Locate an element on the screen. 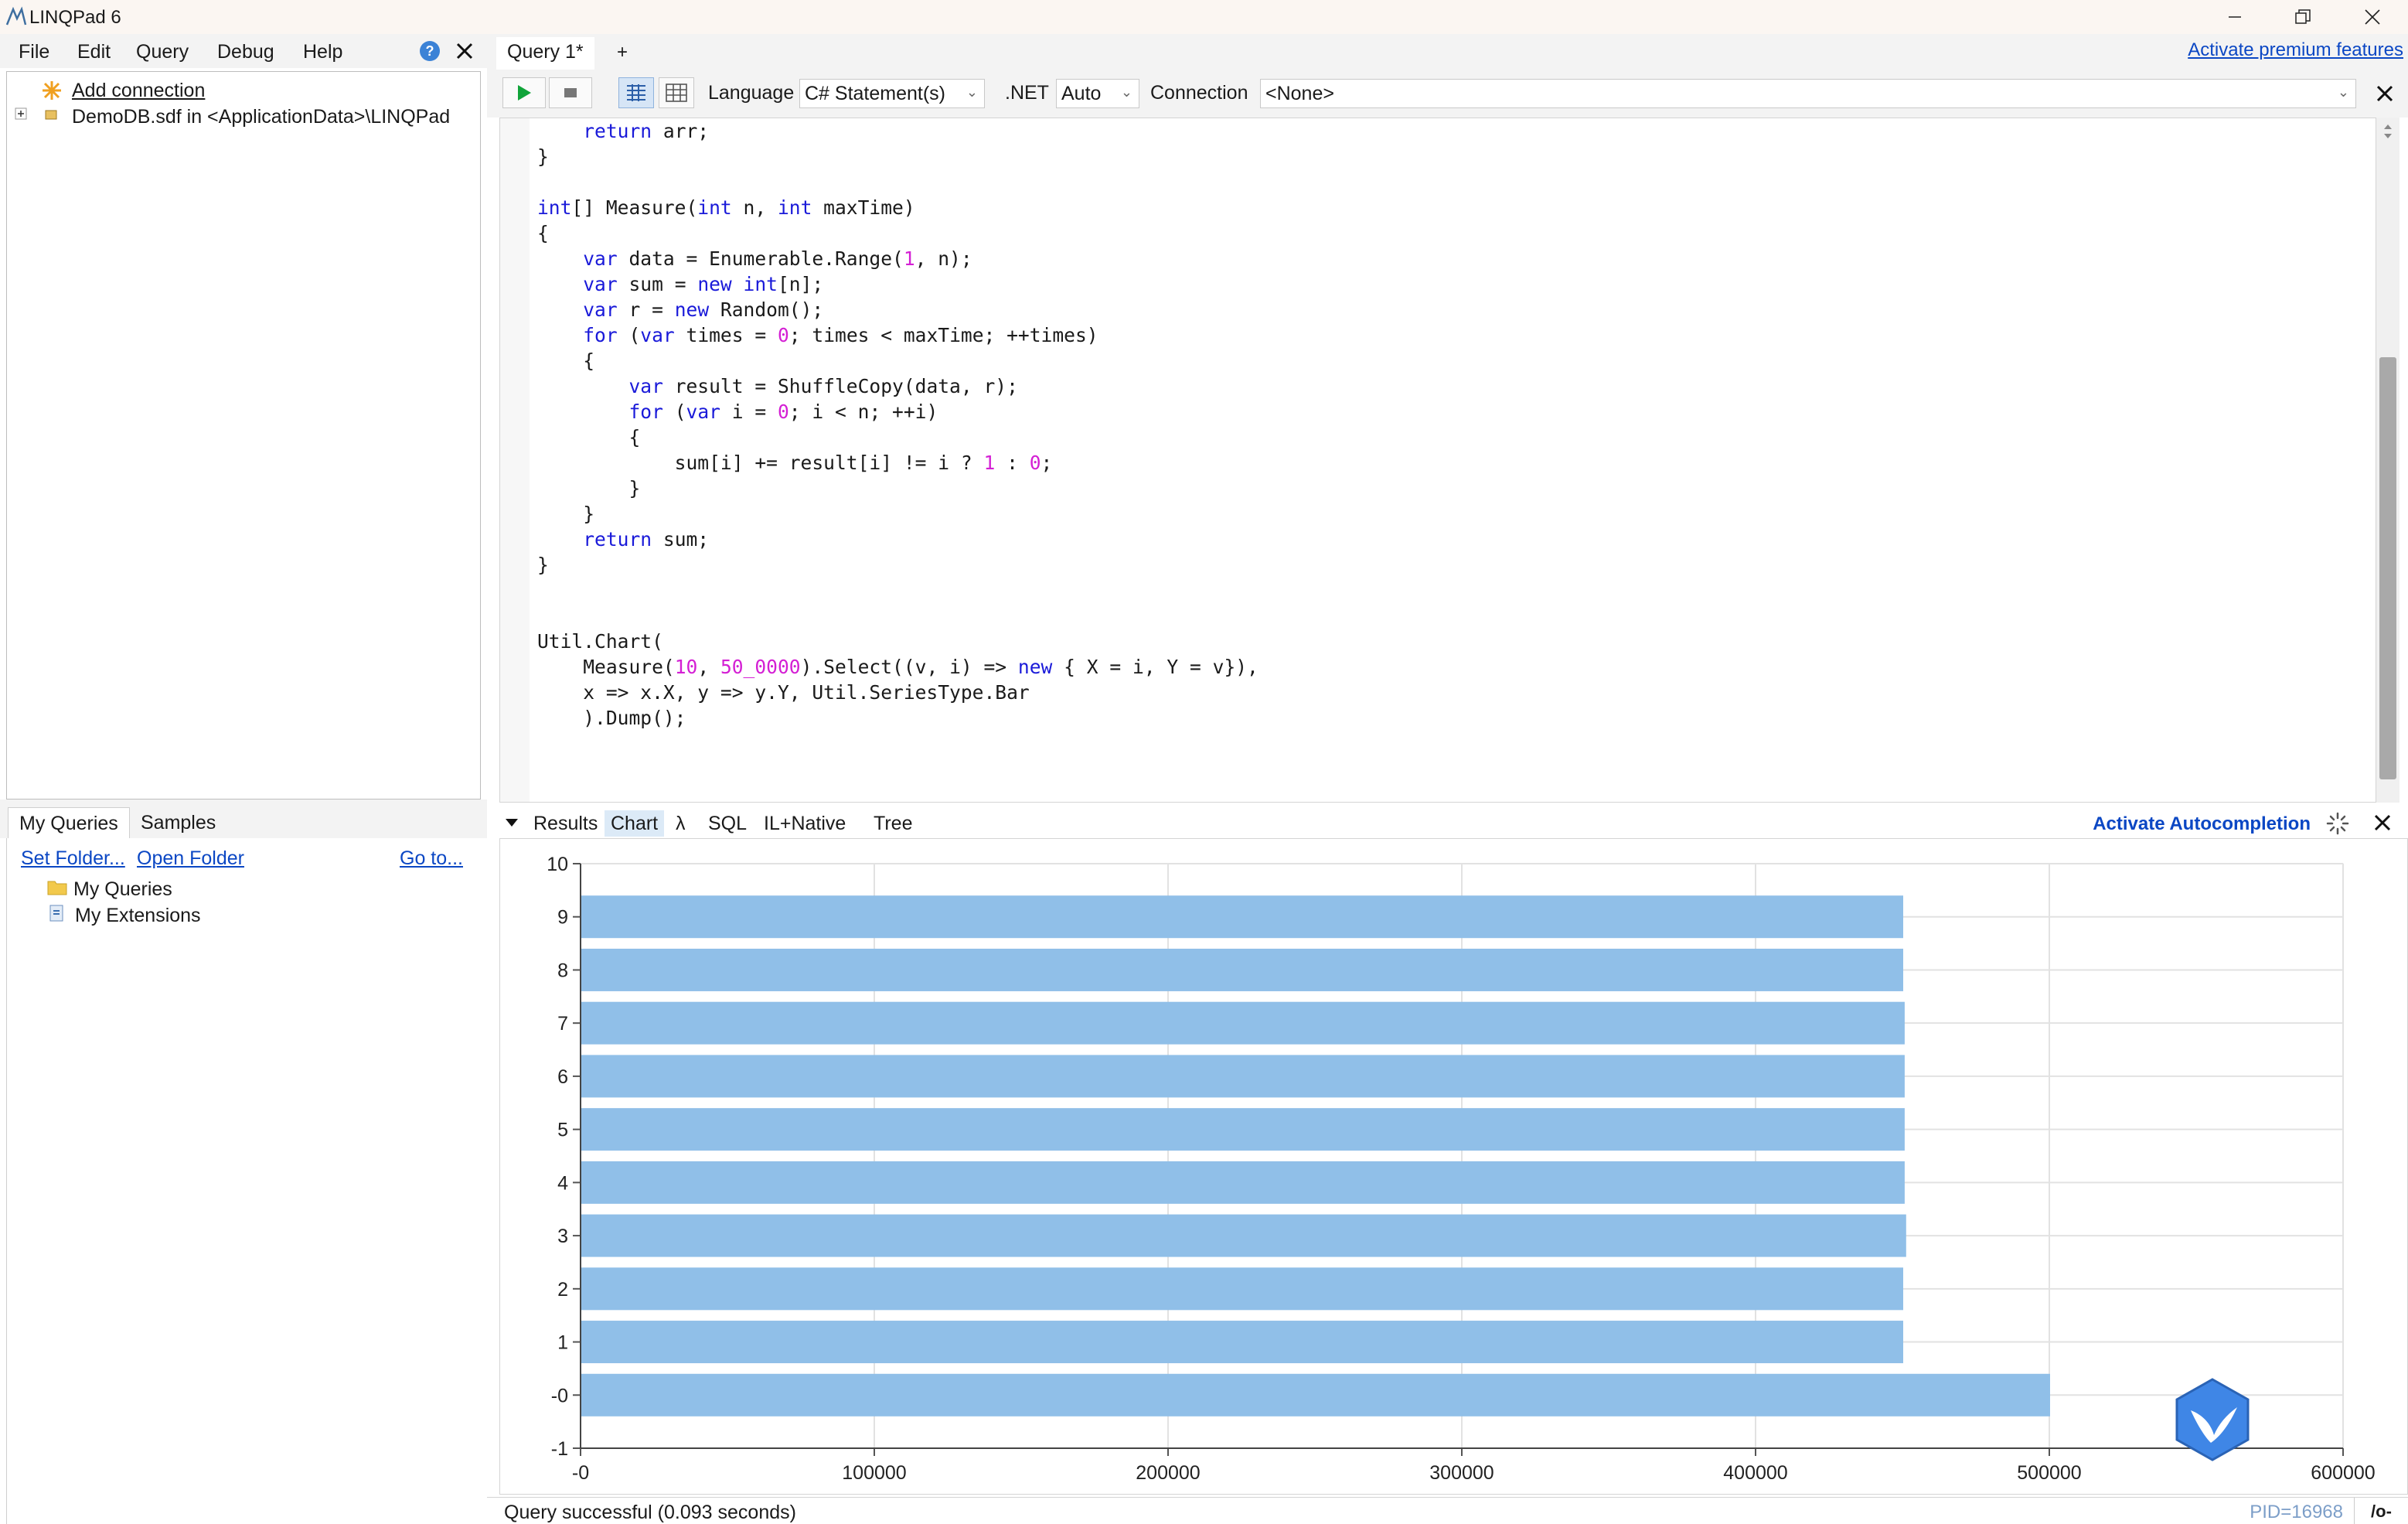  net-label: .NET is located at coordinates (1027, 93).